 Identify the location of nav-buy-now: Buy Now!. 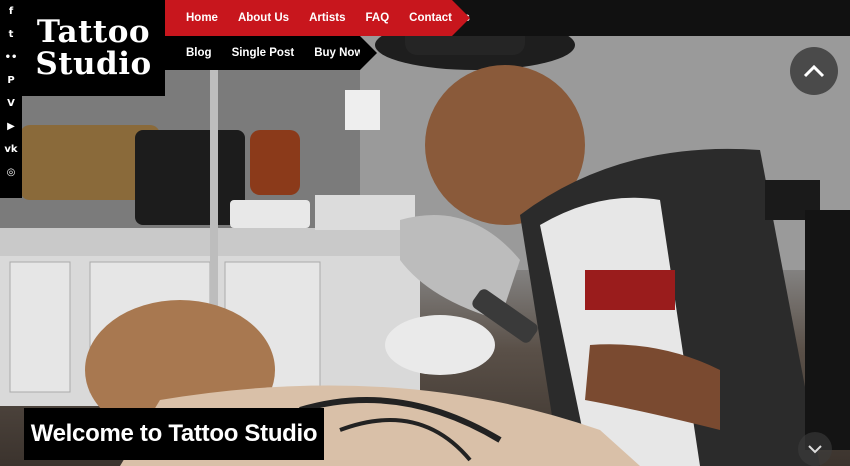
(340, 53).